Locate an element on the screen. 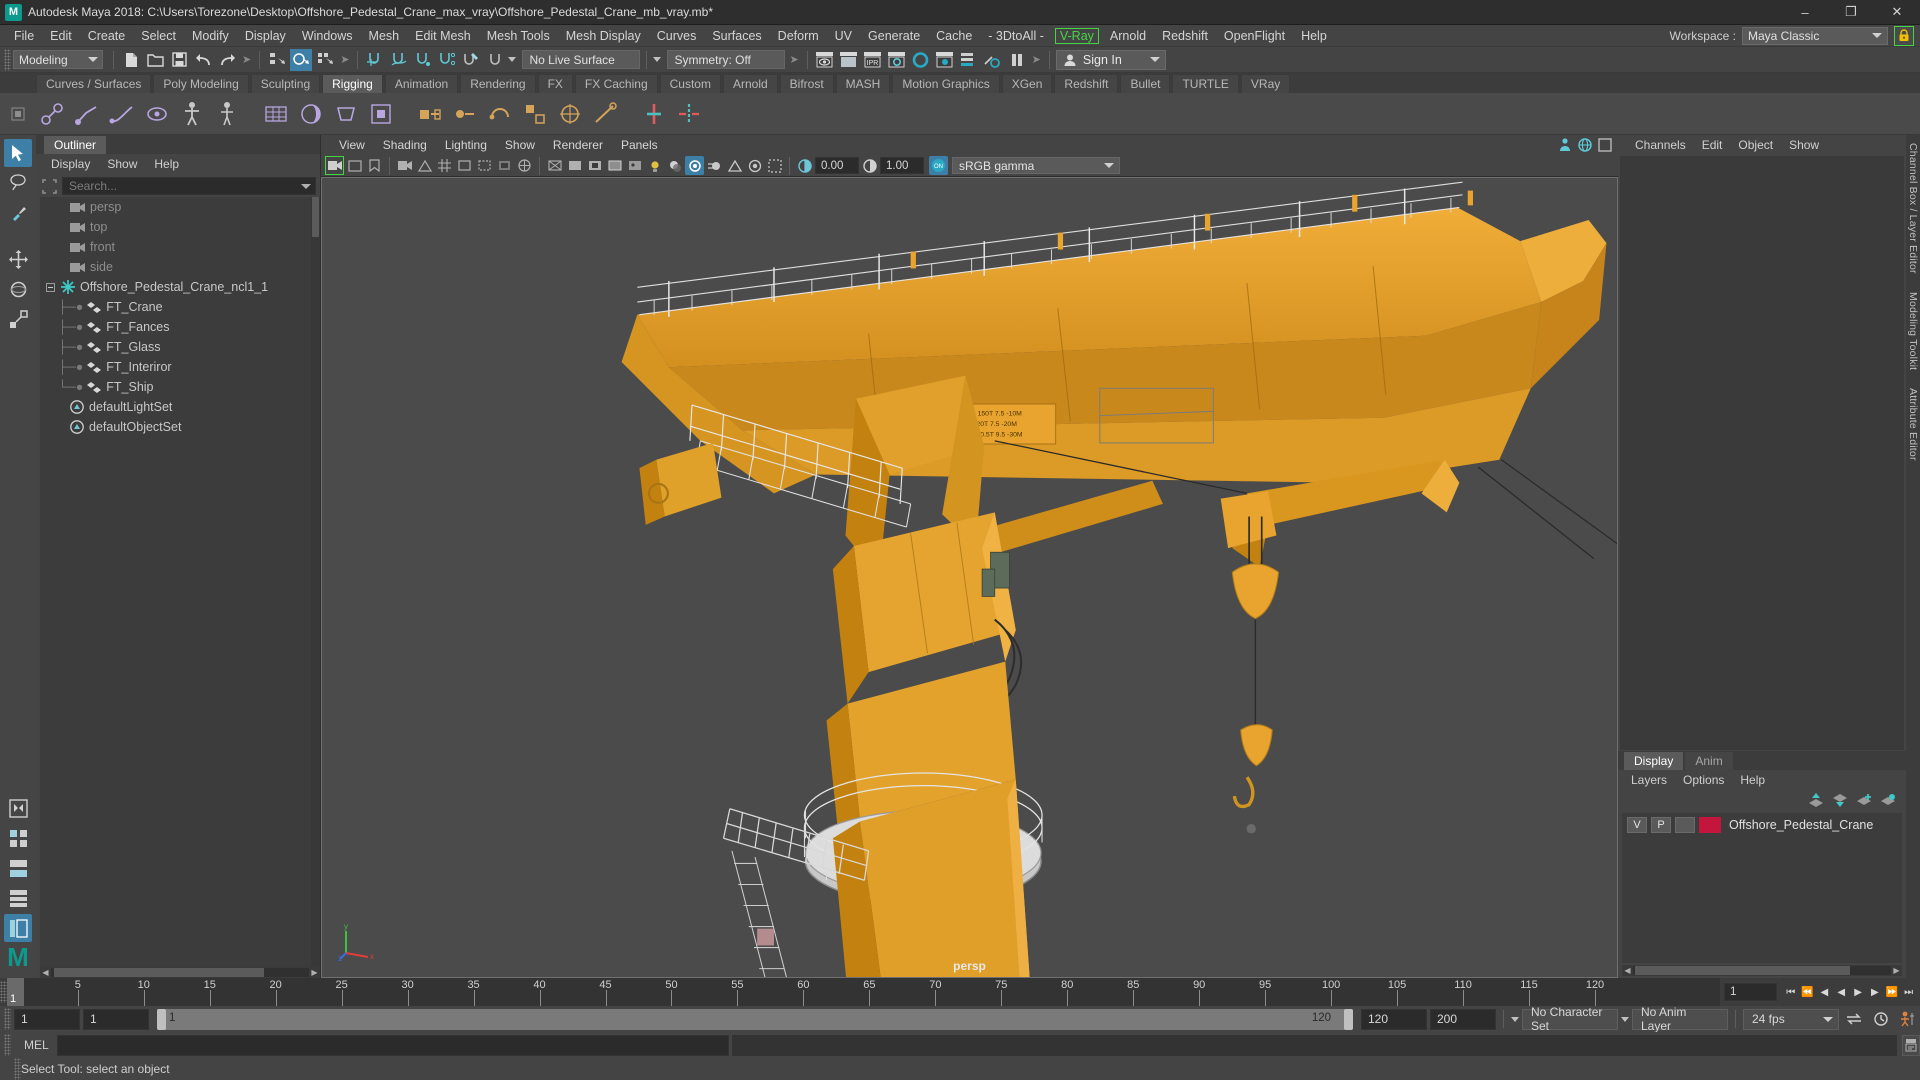  gamma-icon is located at coordinates (869, 165).